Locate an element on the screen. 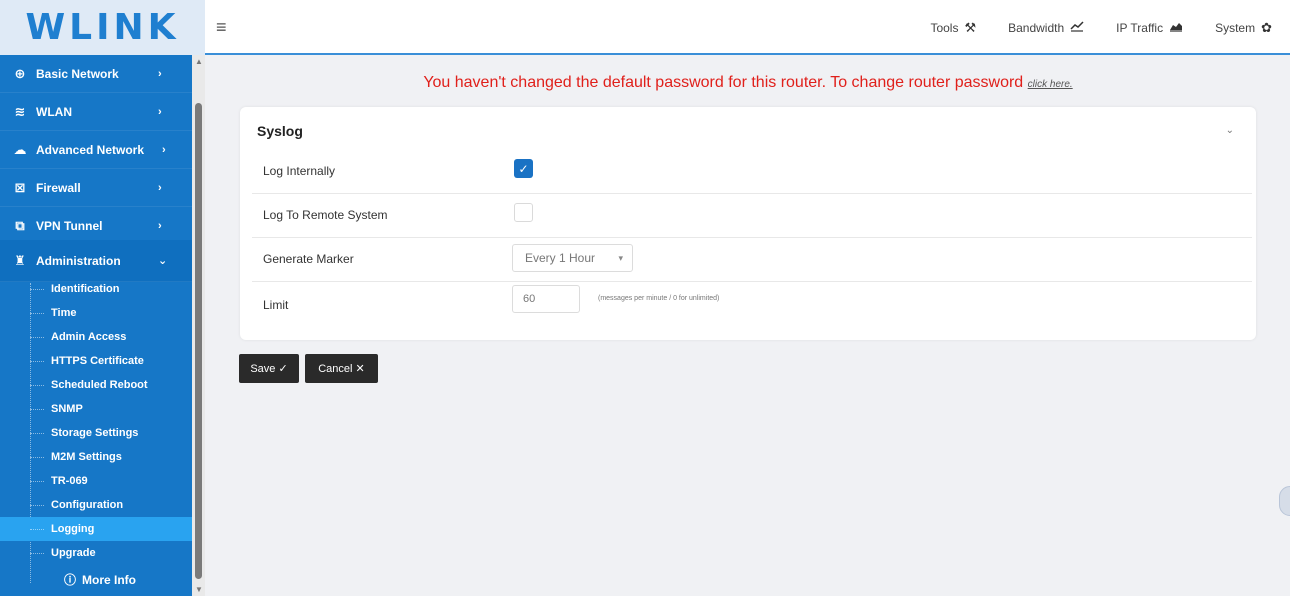 This screenshot has width=1290, height=596. sidebar-subitem-snmp: SNMP is located at coordinates (96, 409).